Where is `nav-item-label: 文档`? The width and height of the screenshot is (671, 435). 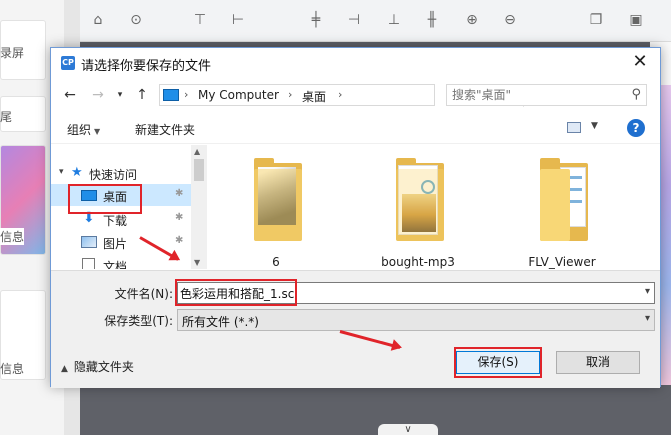 nav-item-label: 文档 is located at coordinates (115, 264).